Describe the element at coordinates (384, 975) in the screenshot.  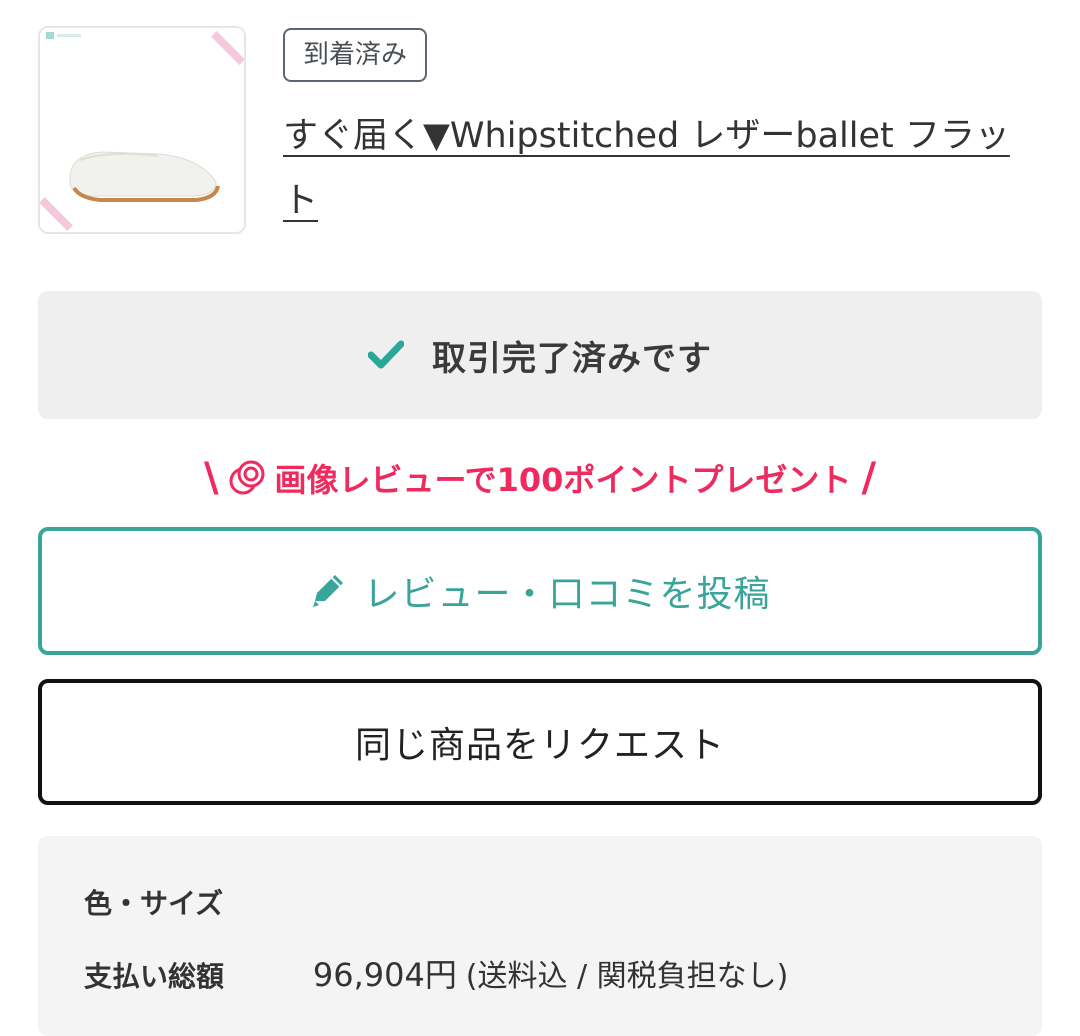
I see `total-value: 96,904円` at that location.